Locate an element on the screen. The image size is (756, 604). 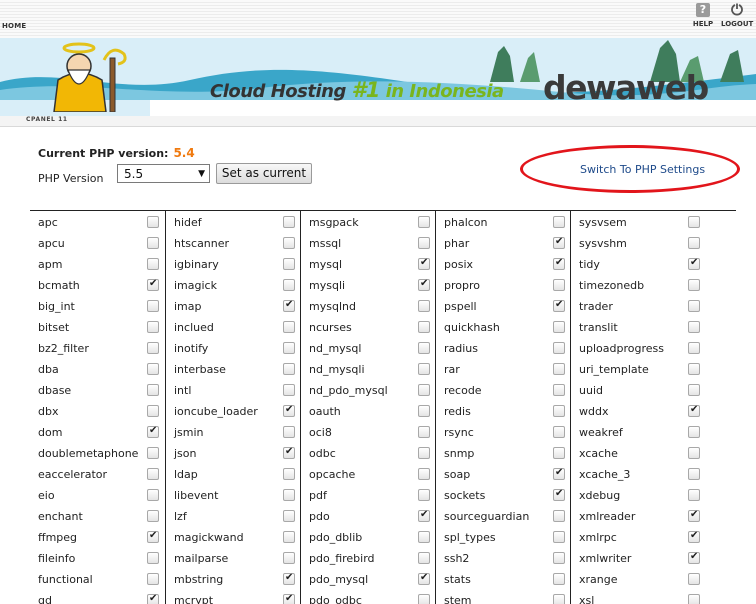
extension-name: pdo_firebird is located at coordinates (342, 558).